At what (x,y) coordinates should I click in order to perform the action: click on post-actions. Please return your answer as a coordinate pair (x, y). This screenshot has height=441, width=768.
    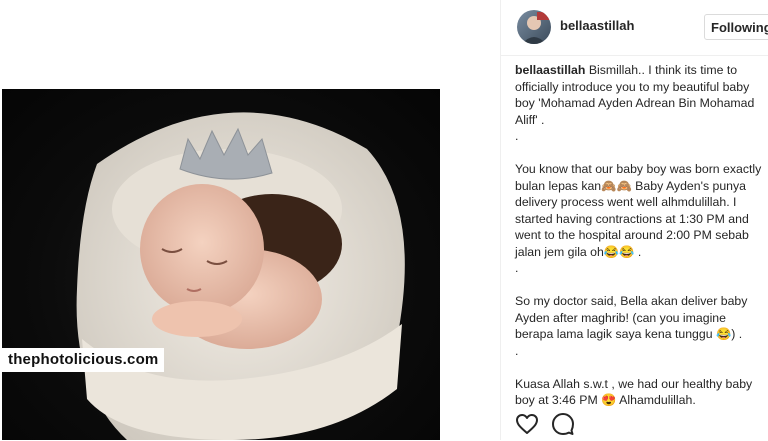
    Looking at the image, I should click on (555, 424).